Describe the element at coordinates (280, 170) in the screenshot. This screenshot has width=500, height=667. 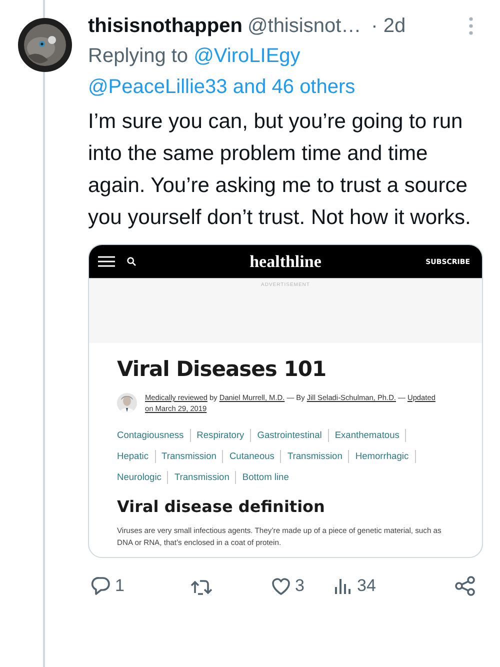
I see `tweet-text: I’m sure you can, but you’re going to run into the same problem time and time again. You’re asking me to trust a source you yourself don’t trust. Not how it works.` at that location.